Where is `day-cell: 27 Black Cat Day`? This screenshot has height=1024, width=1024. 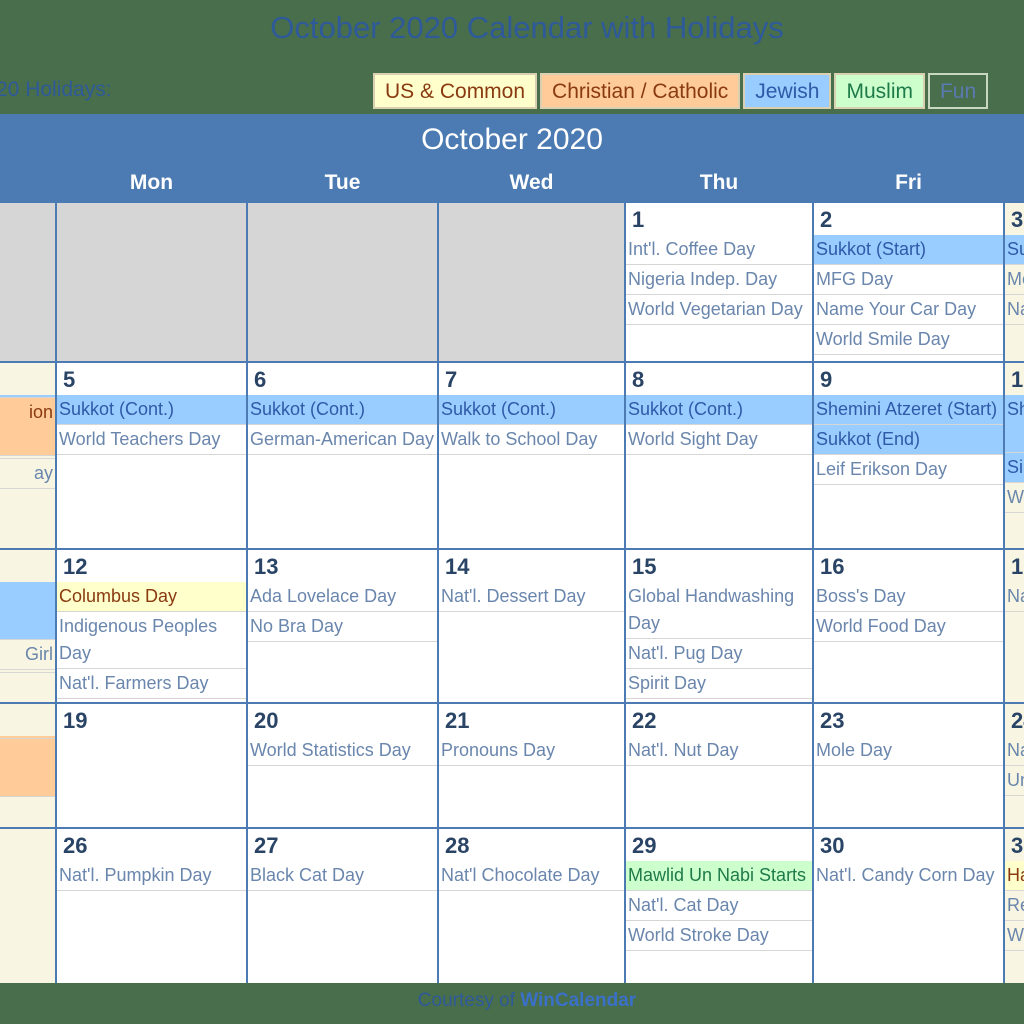 day-cell: 27 Black Cat Day is located at coordinates (342, 906).